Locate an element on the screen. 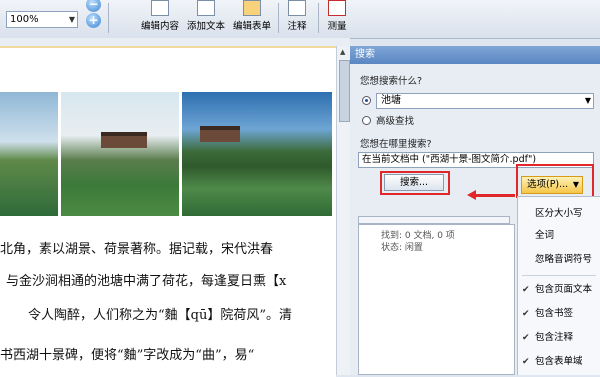  menu-item-whole-word: 全词 is located at coordinates (559, 236).